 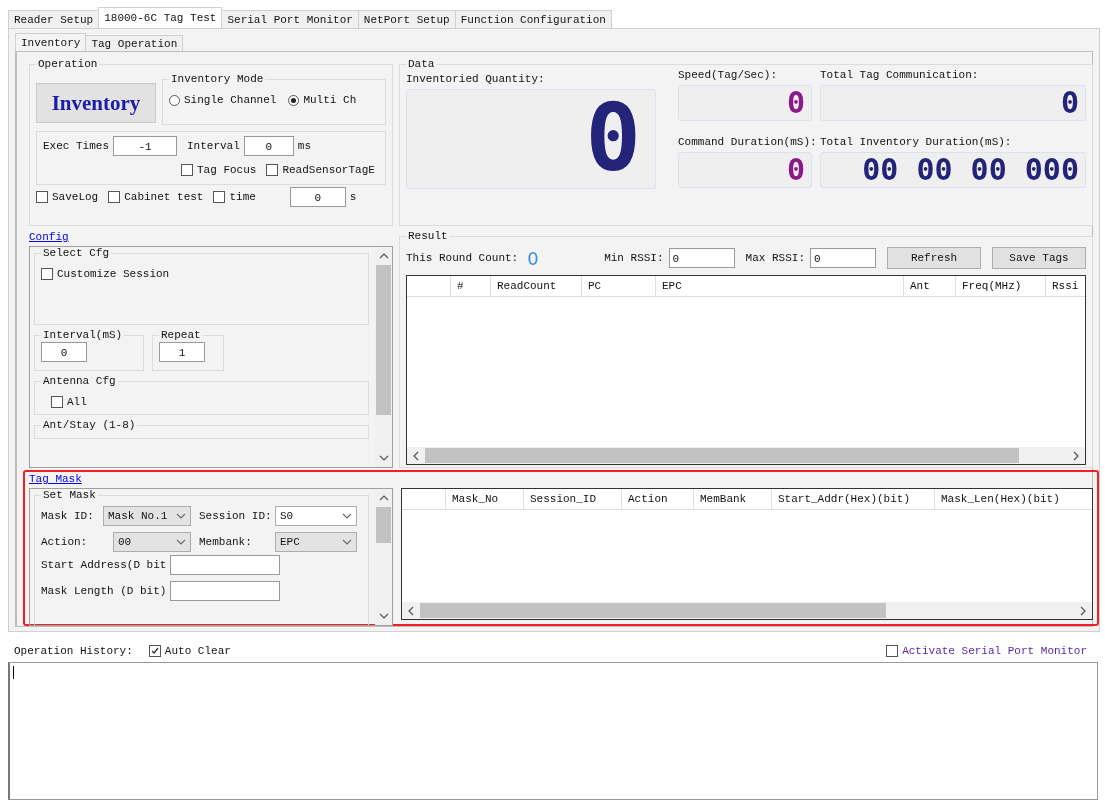 What do you see at coordinates (181, 335) in the screenshot?
I see `group-title: Repeat` at bounding box center [181, 335].